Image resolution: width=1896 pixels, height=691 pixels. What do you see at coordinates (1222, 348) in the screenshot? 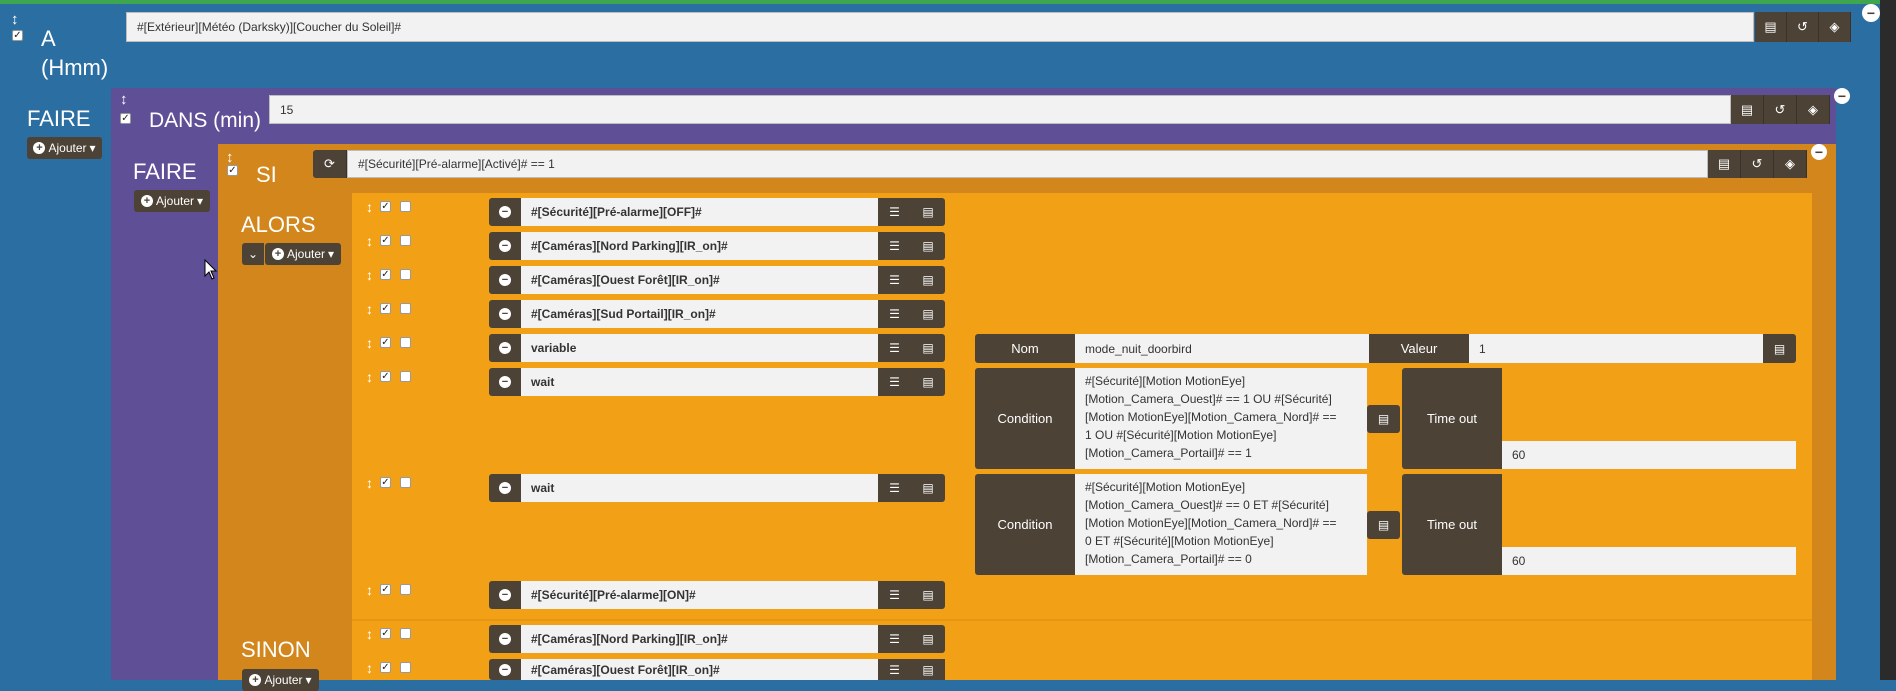
I see `variable-nom-input: mode_nuit_doorbird` at bounding box center [1222, 348].